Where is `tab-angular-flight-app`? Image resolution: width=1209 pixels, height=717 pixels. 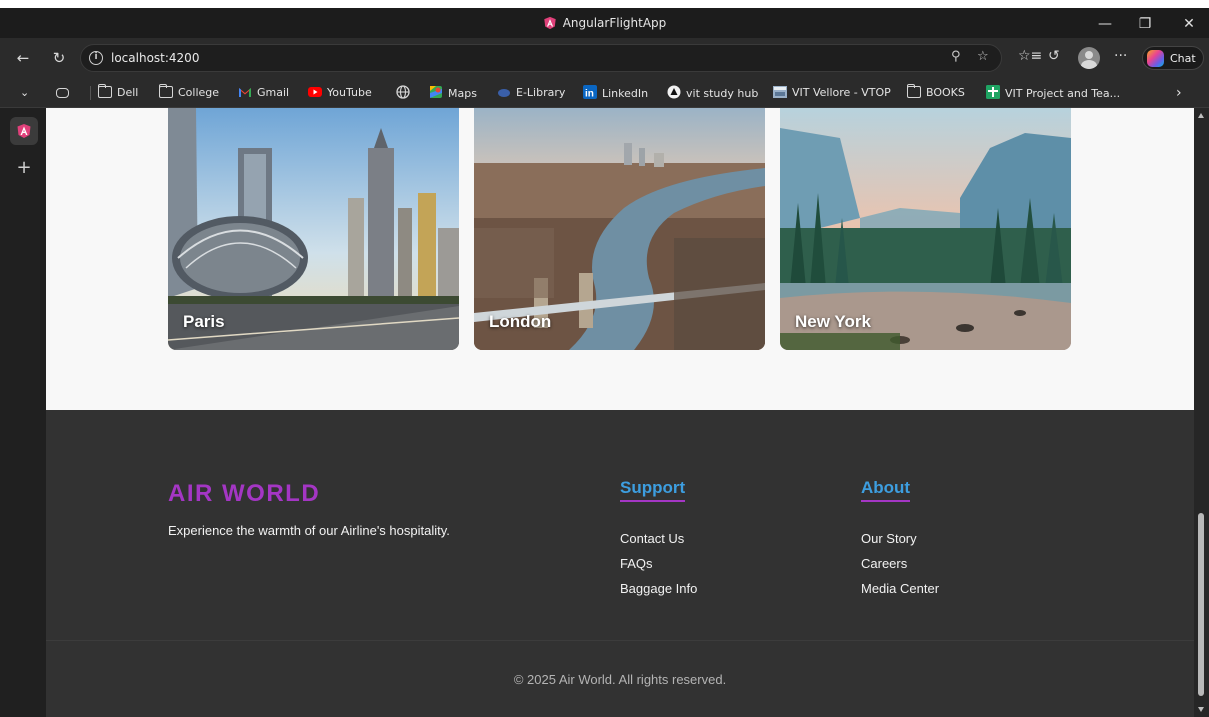
tab-angular-flight-app is located at coordinates (24, 131).